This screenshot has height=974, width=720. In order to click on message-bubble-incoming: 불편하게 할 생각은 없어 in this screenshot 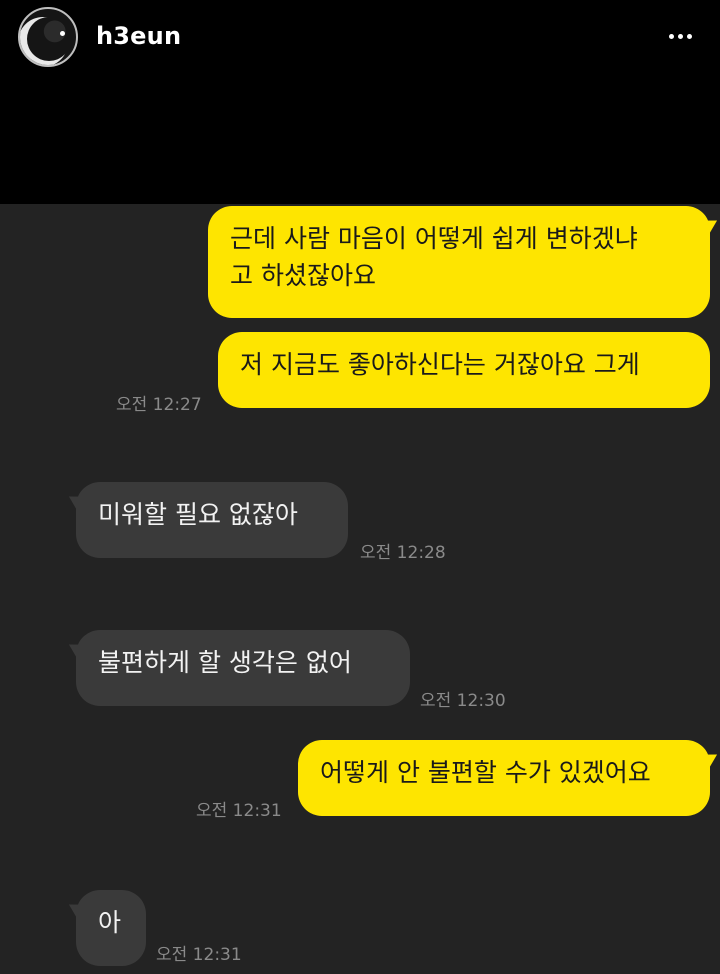, I will do `click(243, 668)`.